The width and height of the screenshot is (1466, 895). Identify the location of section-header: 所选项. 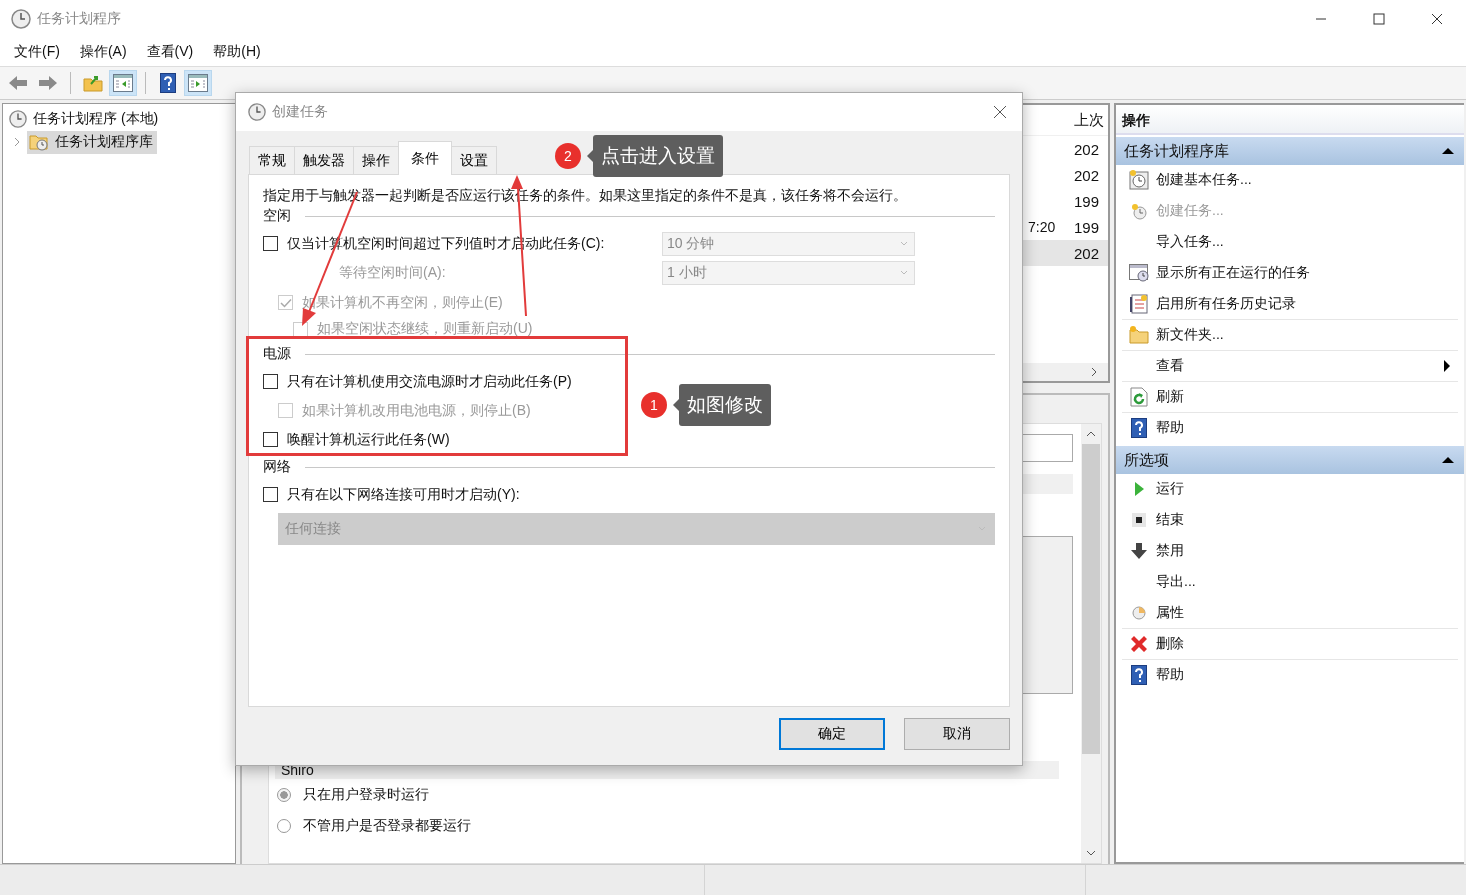
(1290, 460).